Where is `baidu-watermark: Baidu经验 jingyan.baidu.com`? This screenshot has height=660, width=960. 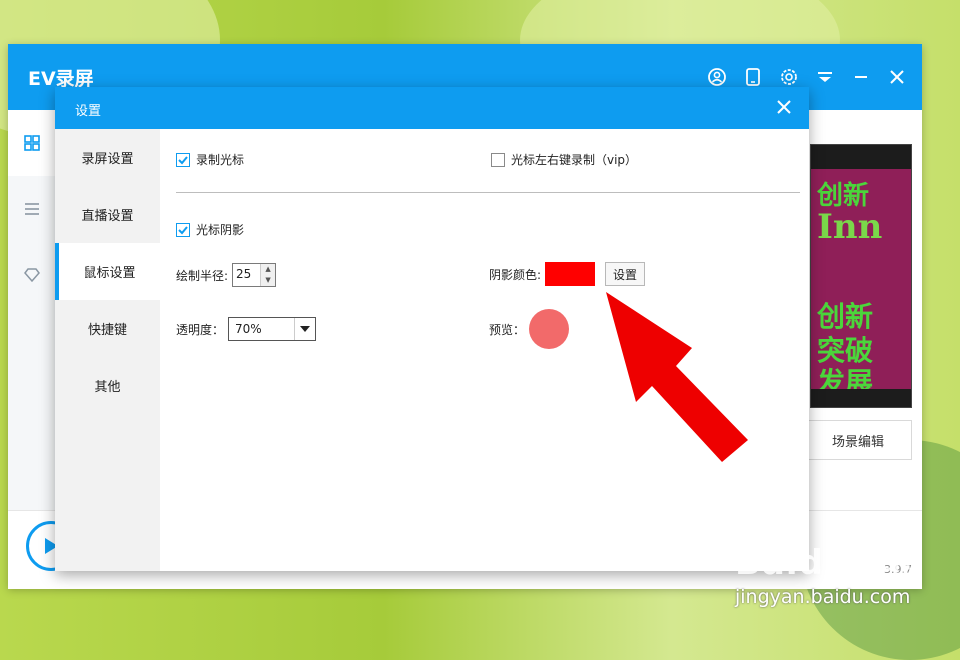 baidu-watermark: Baidu经验 jingyan.baidu.com is located at coordinates (827, 571).